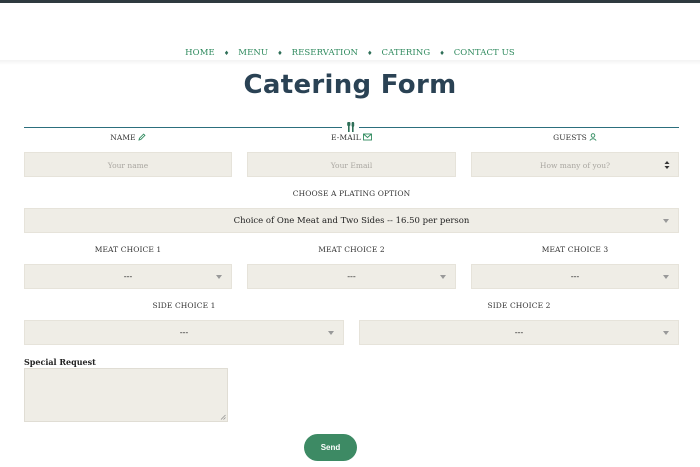  Describe the element at coordinates (60, 362) in the screenshot. I see `special-request-label: Special Request` at that location.